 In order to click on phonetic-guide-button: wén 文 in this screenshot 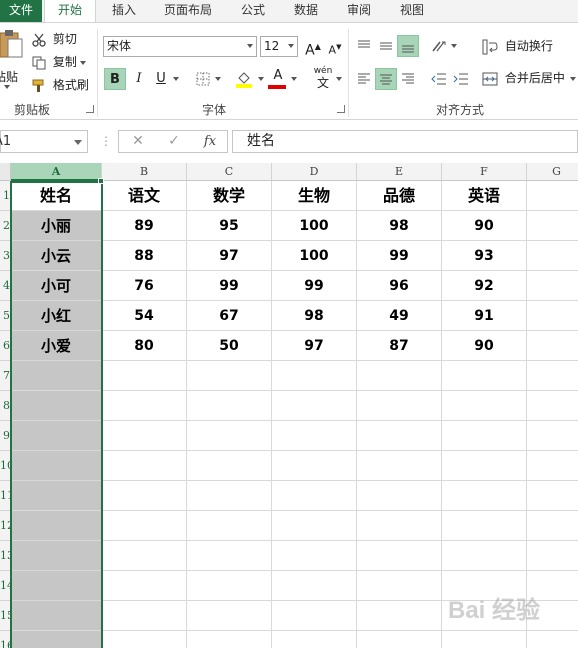, I will do `click(323, 79)`.